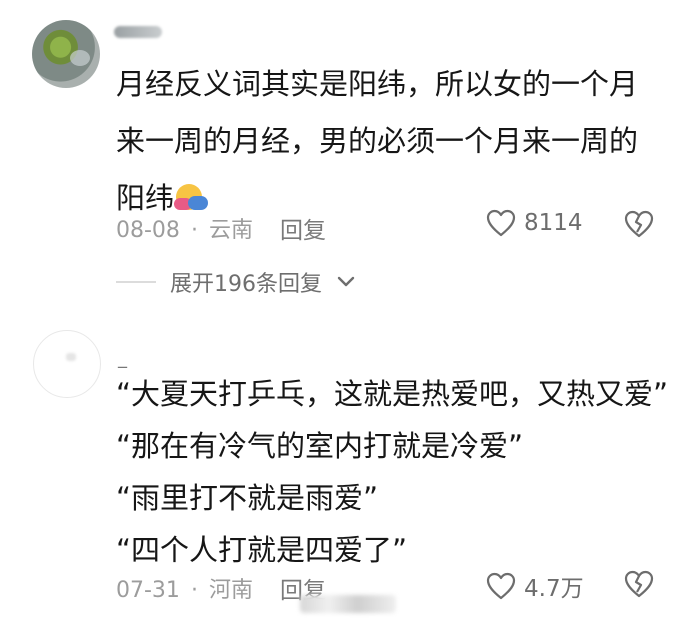  I want to click on comment-location: 云南, so click(230, 230).